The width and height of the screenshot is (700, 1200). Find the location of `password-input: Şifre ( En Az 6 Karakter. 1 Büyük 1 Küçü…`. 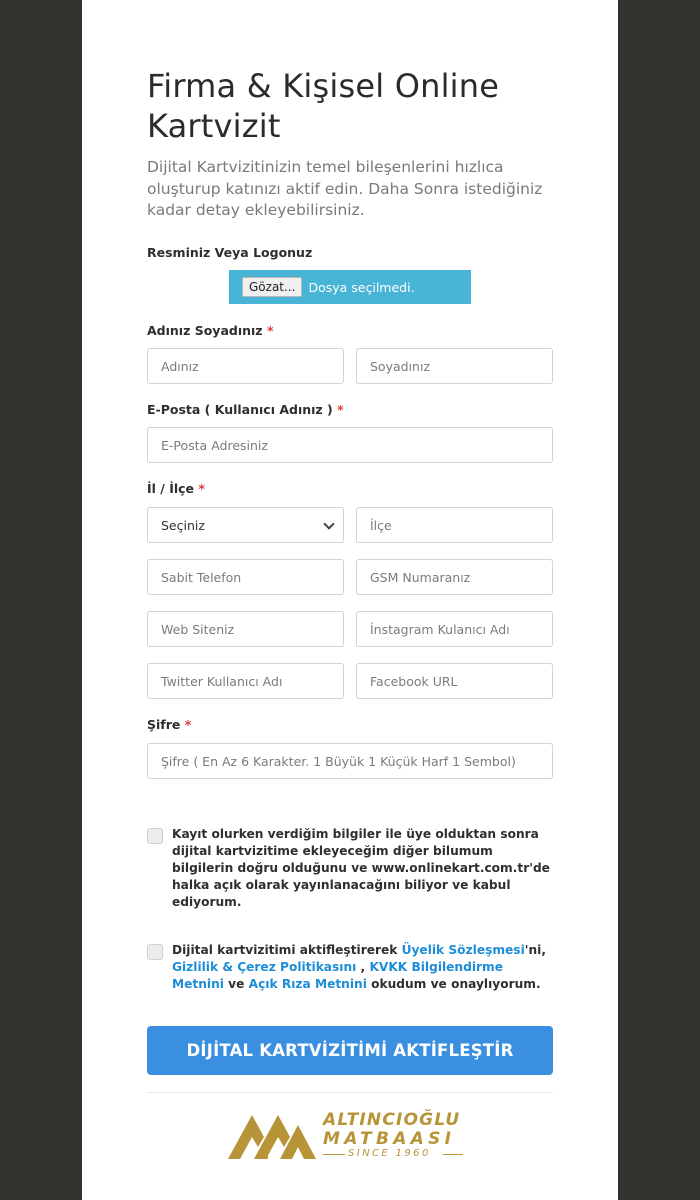

password-input: Şifre ( En Az 6 Karakter. 1 Büyük 1 Küçü… is located at coordinates (350, 761).